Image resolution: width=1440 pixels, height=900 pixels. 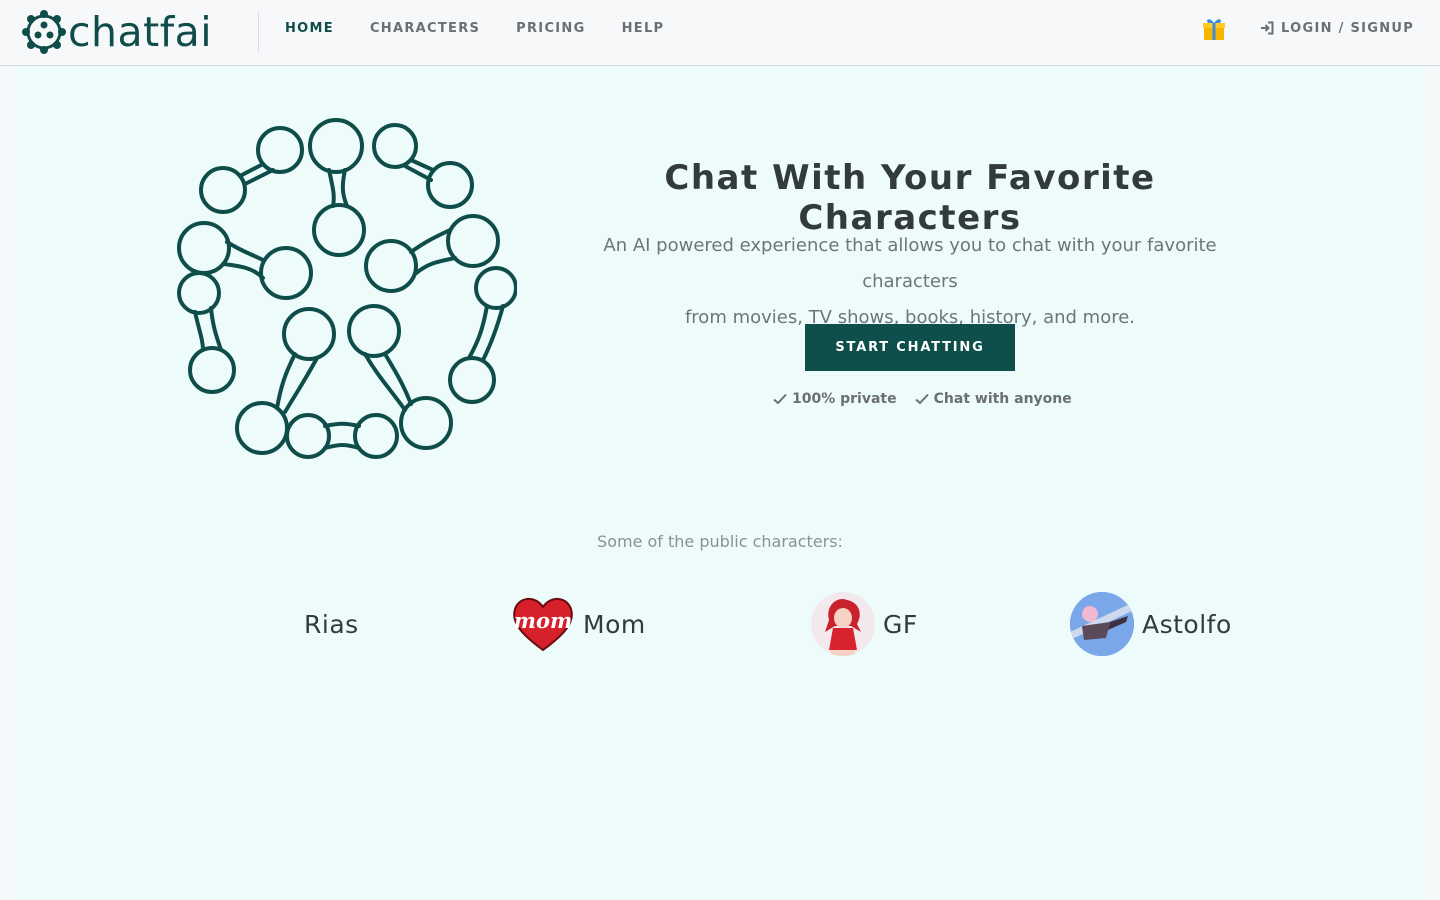 What do you see at coordinates (543, 620) in the screenshot?
I see `avatar-text: mom` at bounding box center [543, 620].